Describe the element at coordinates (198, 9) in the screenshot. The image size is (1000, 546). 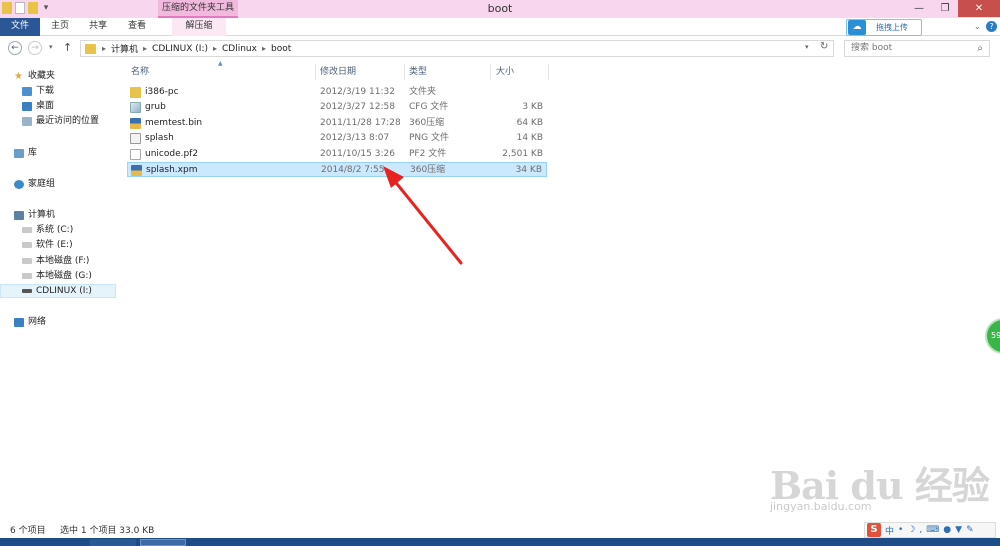
I see `contextual-tab-header: 压缩的文件夹工具` at that location.